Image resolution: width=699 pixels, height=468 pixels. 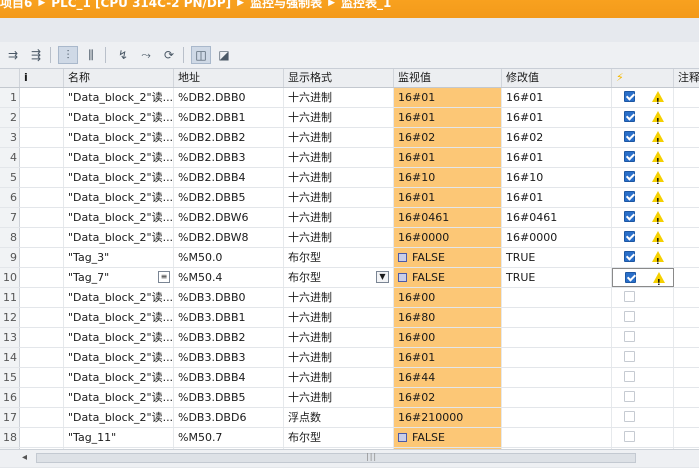 What do you see at coordinates (336, 458) in the screenshot?
I see `scrollbar-thumb` at bounding box center [336, 458].